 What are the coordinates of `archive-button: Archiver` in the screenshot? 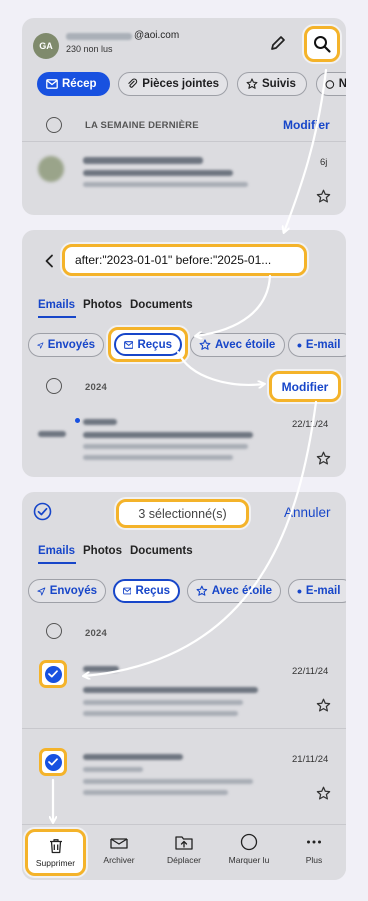 It's located at (119, 849).